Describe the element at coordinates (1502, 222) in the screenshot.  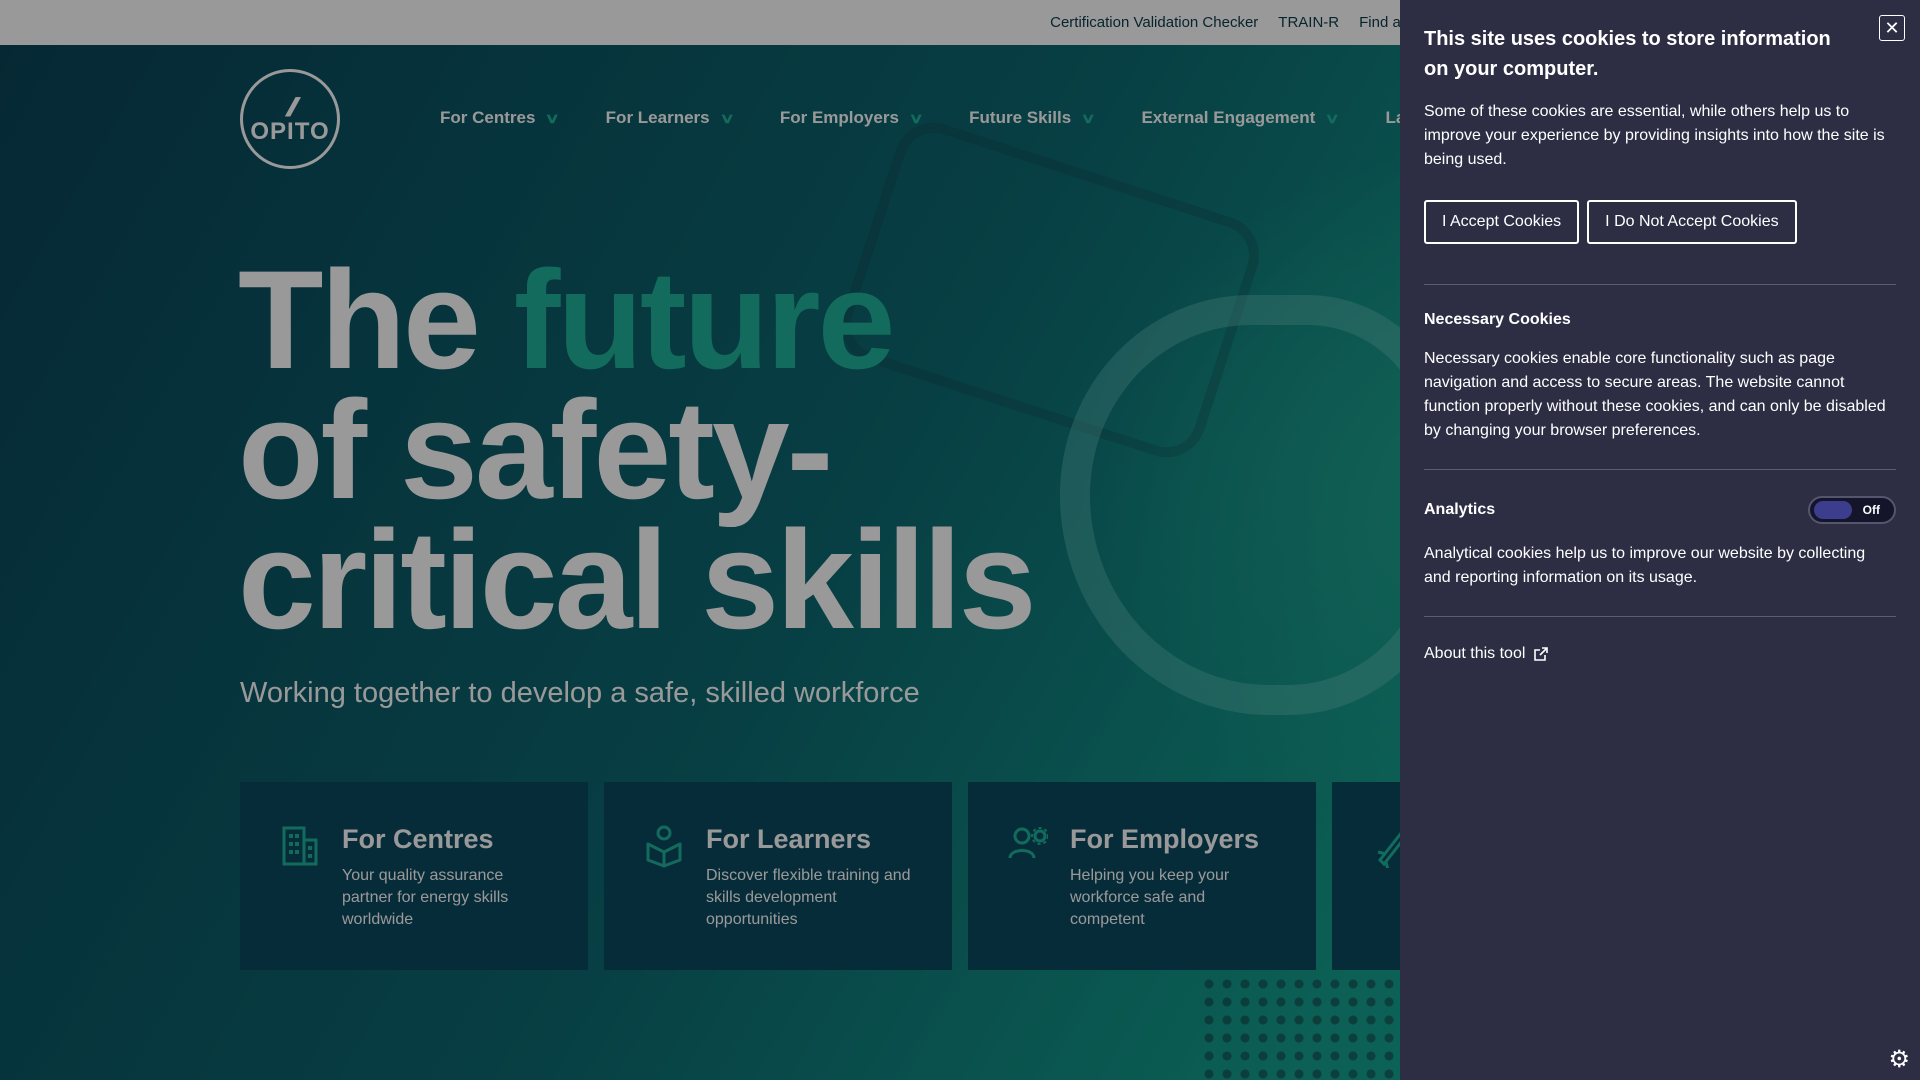
I see `accept-cookies-button: I Accept Cookies` at that location.